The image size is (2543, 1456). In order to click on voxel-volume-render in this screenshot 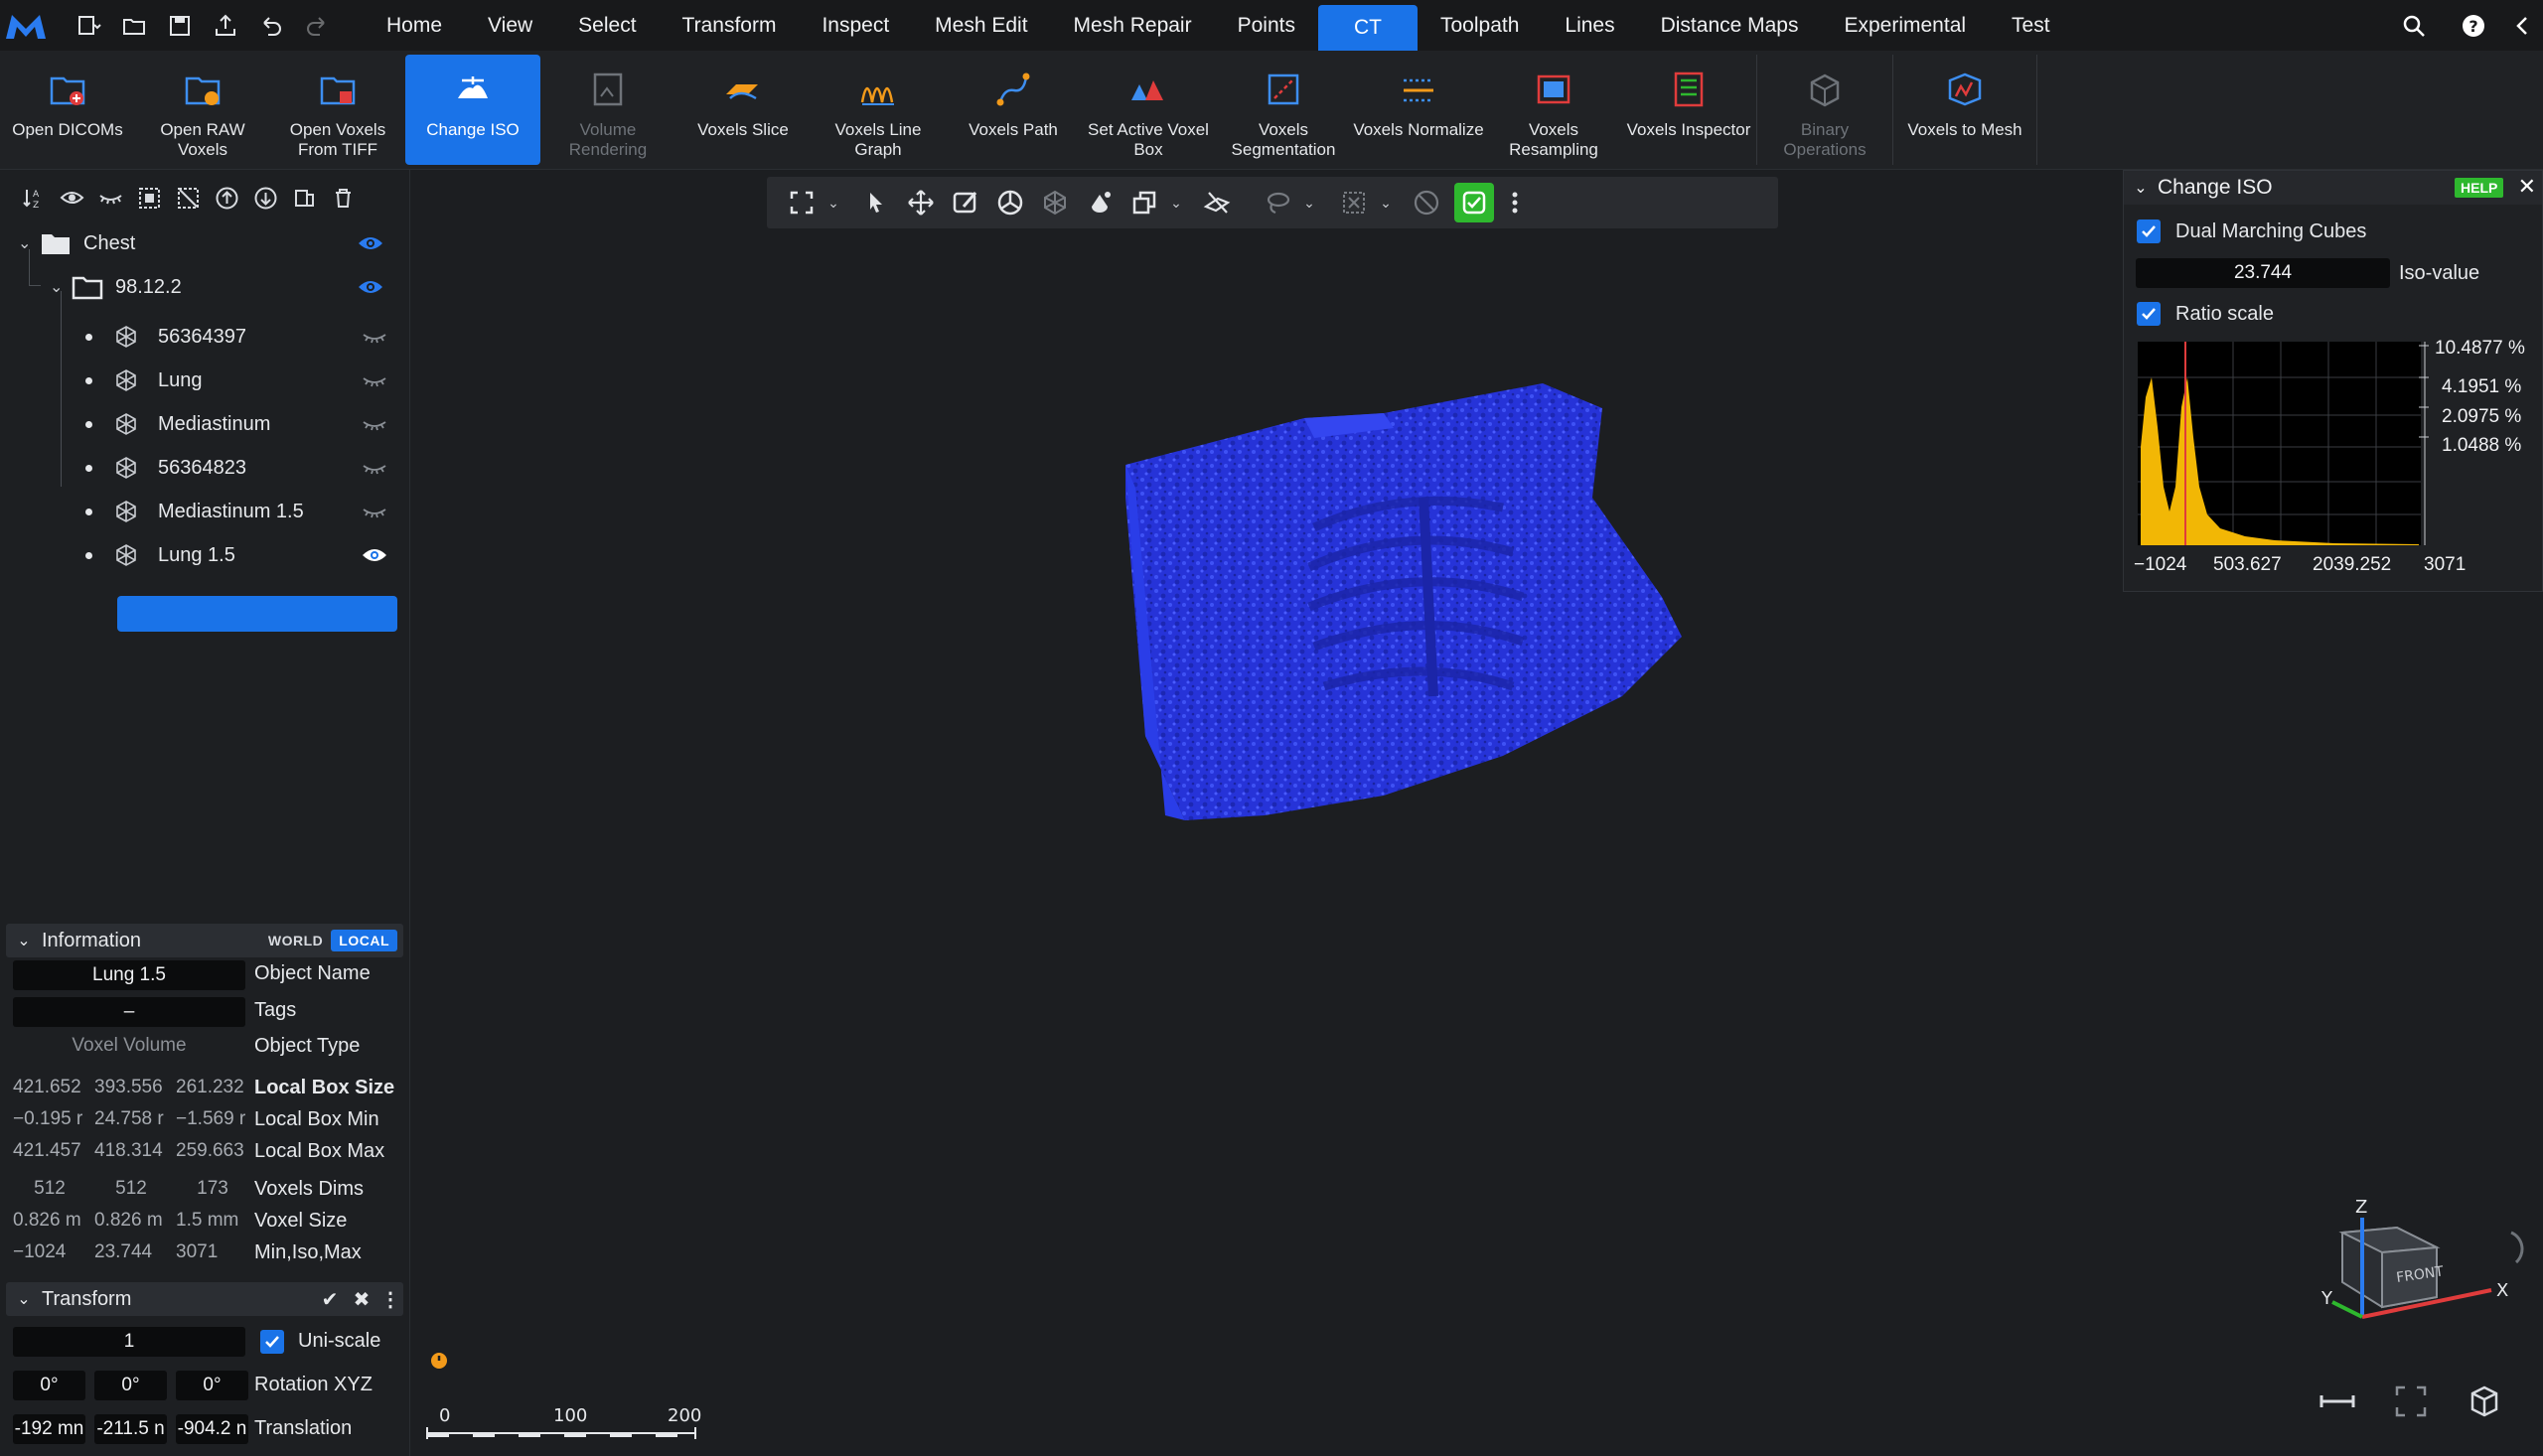, I will do `click(1463, 636)`.